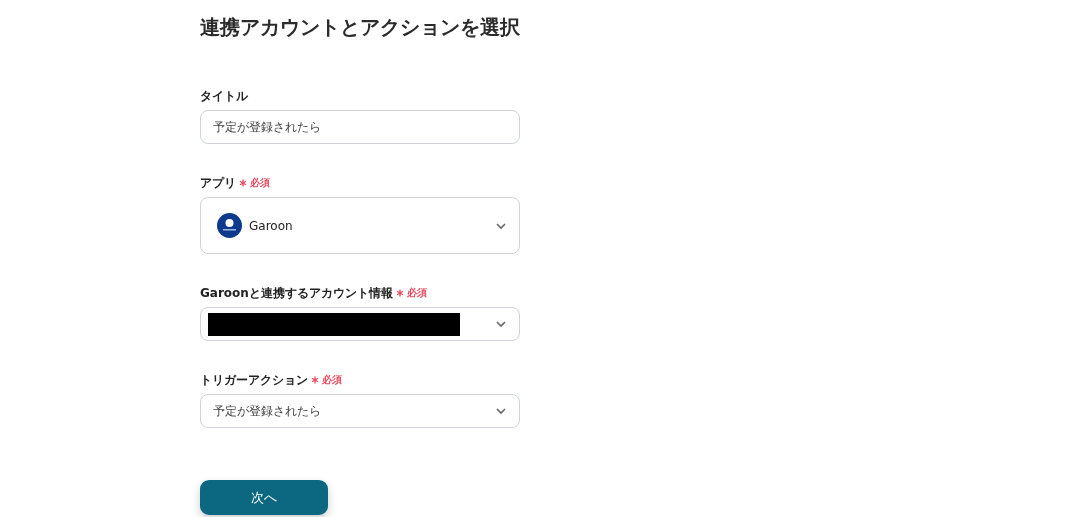 Image resolution: width=1091 pixels, height=517 pixels. What do you see at coordinates (224, 96) in the screenshot?
I see `field-label: タイトル` at bounding box center [224, 96].